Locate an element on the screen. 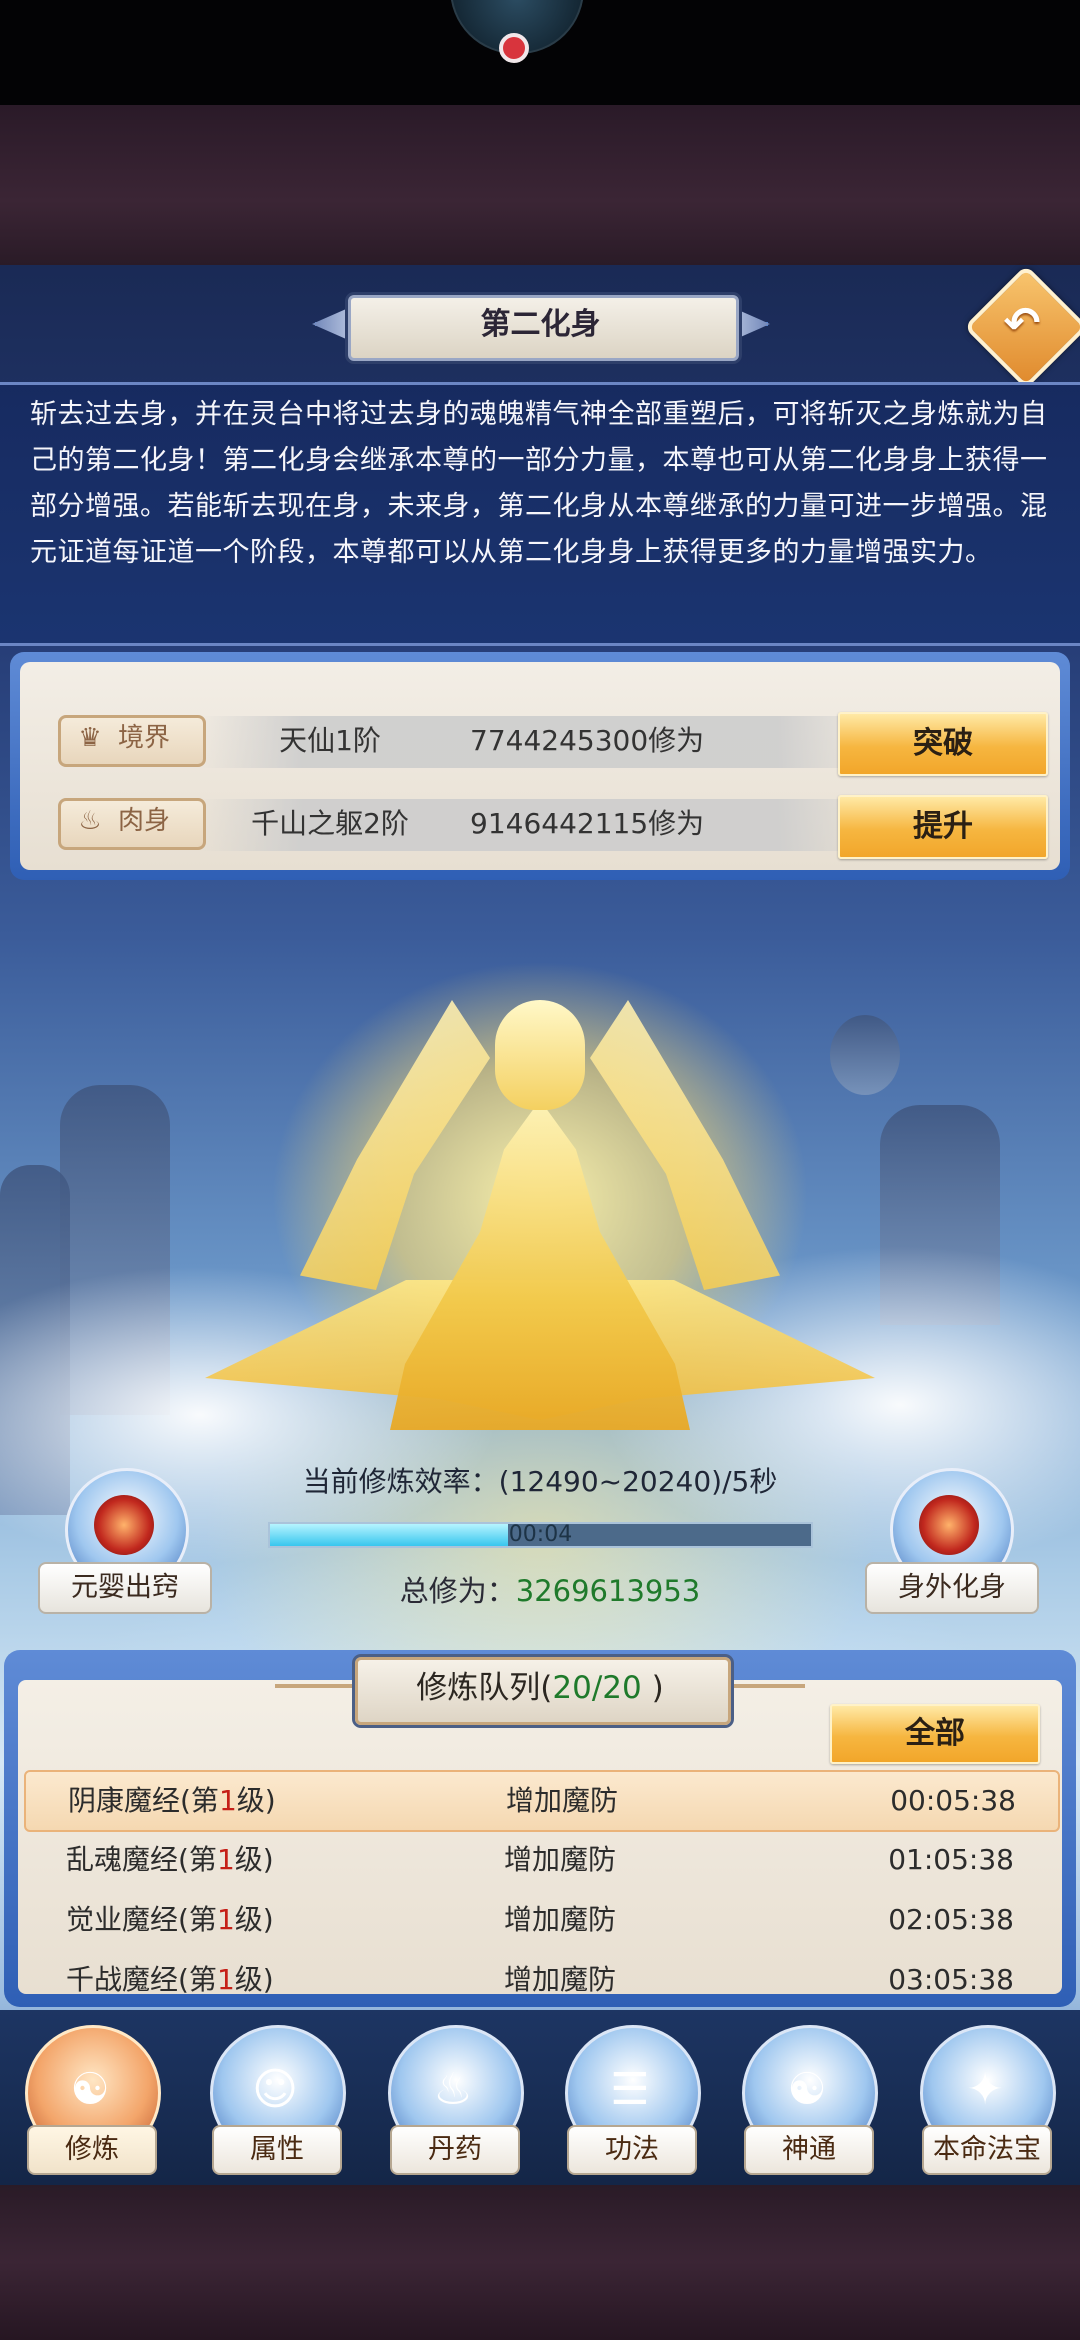 This screenshot has width=1080, height=2340. queue-row: 阴康魔经(第1级) 增加魔防 00:05:38 is located at coordinates (542, 1801).